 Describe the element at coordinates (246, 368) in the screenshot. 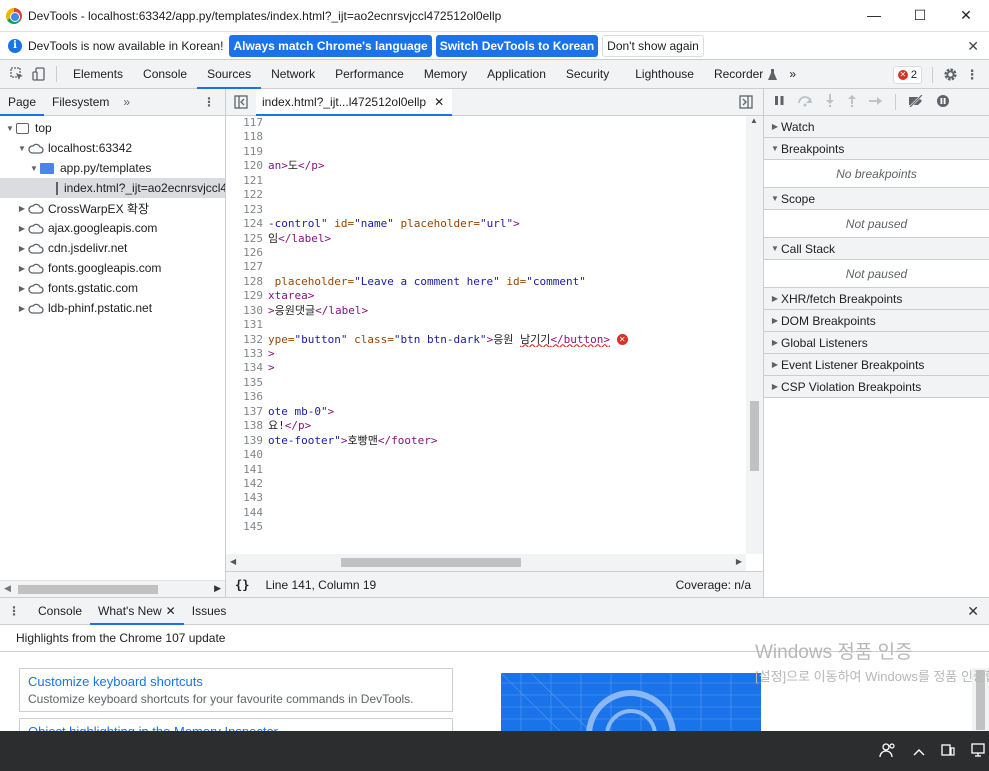

I see `line-number: 134` at that location.